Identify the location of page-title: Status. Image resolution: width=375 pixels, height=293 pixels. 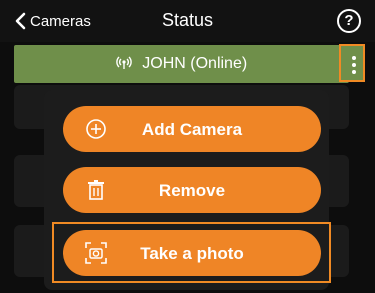
(187, 20).